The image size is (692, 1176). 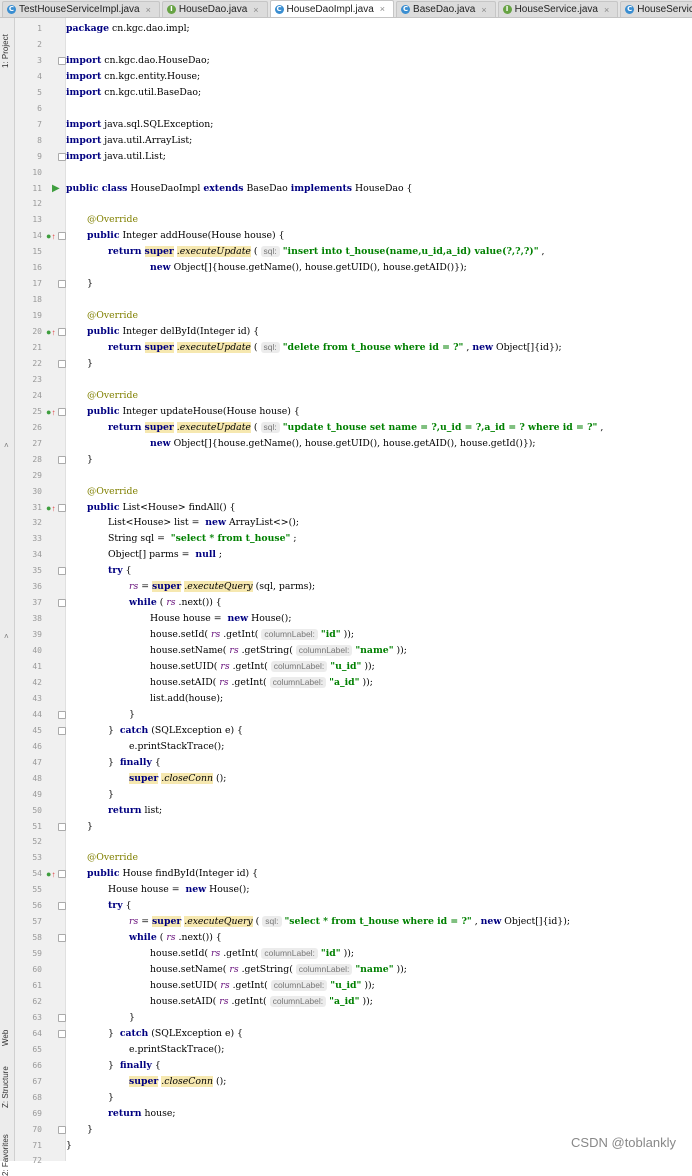 What do you see at coordinates (133, 93) in the screenshot?
I see `code-line: import cn.kgc.util.BaseDao;` at bounding box center [133, 93].